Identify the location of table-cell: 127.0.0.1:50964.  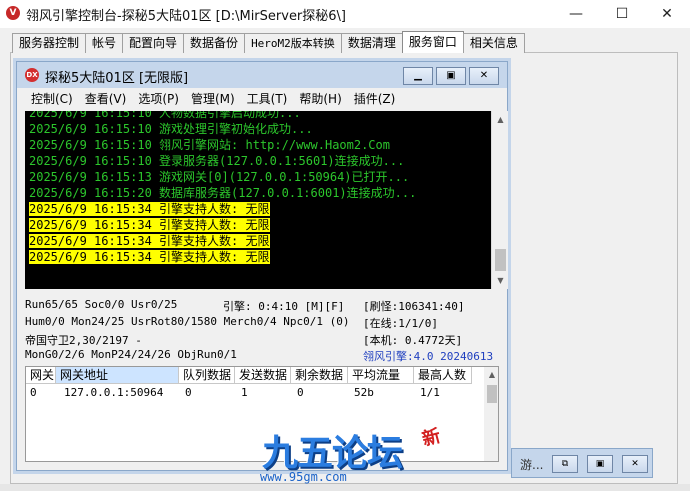
(111, 393).